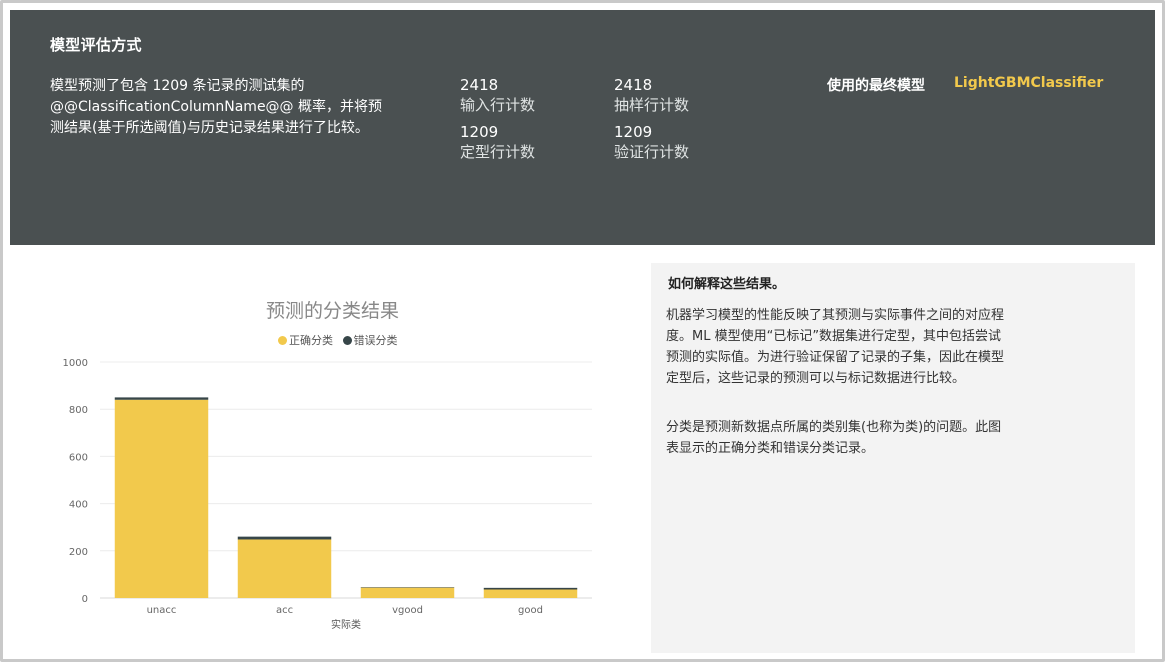 This screenshot has width=1165, height=662. I want to click on bar-acc-incorrect, so click(284, 538).